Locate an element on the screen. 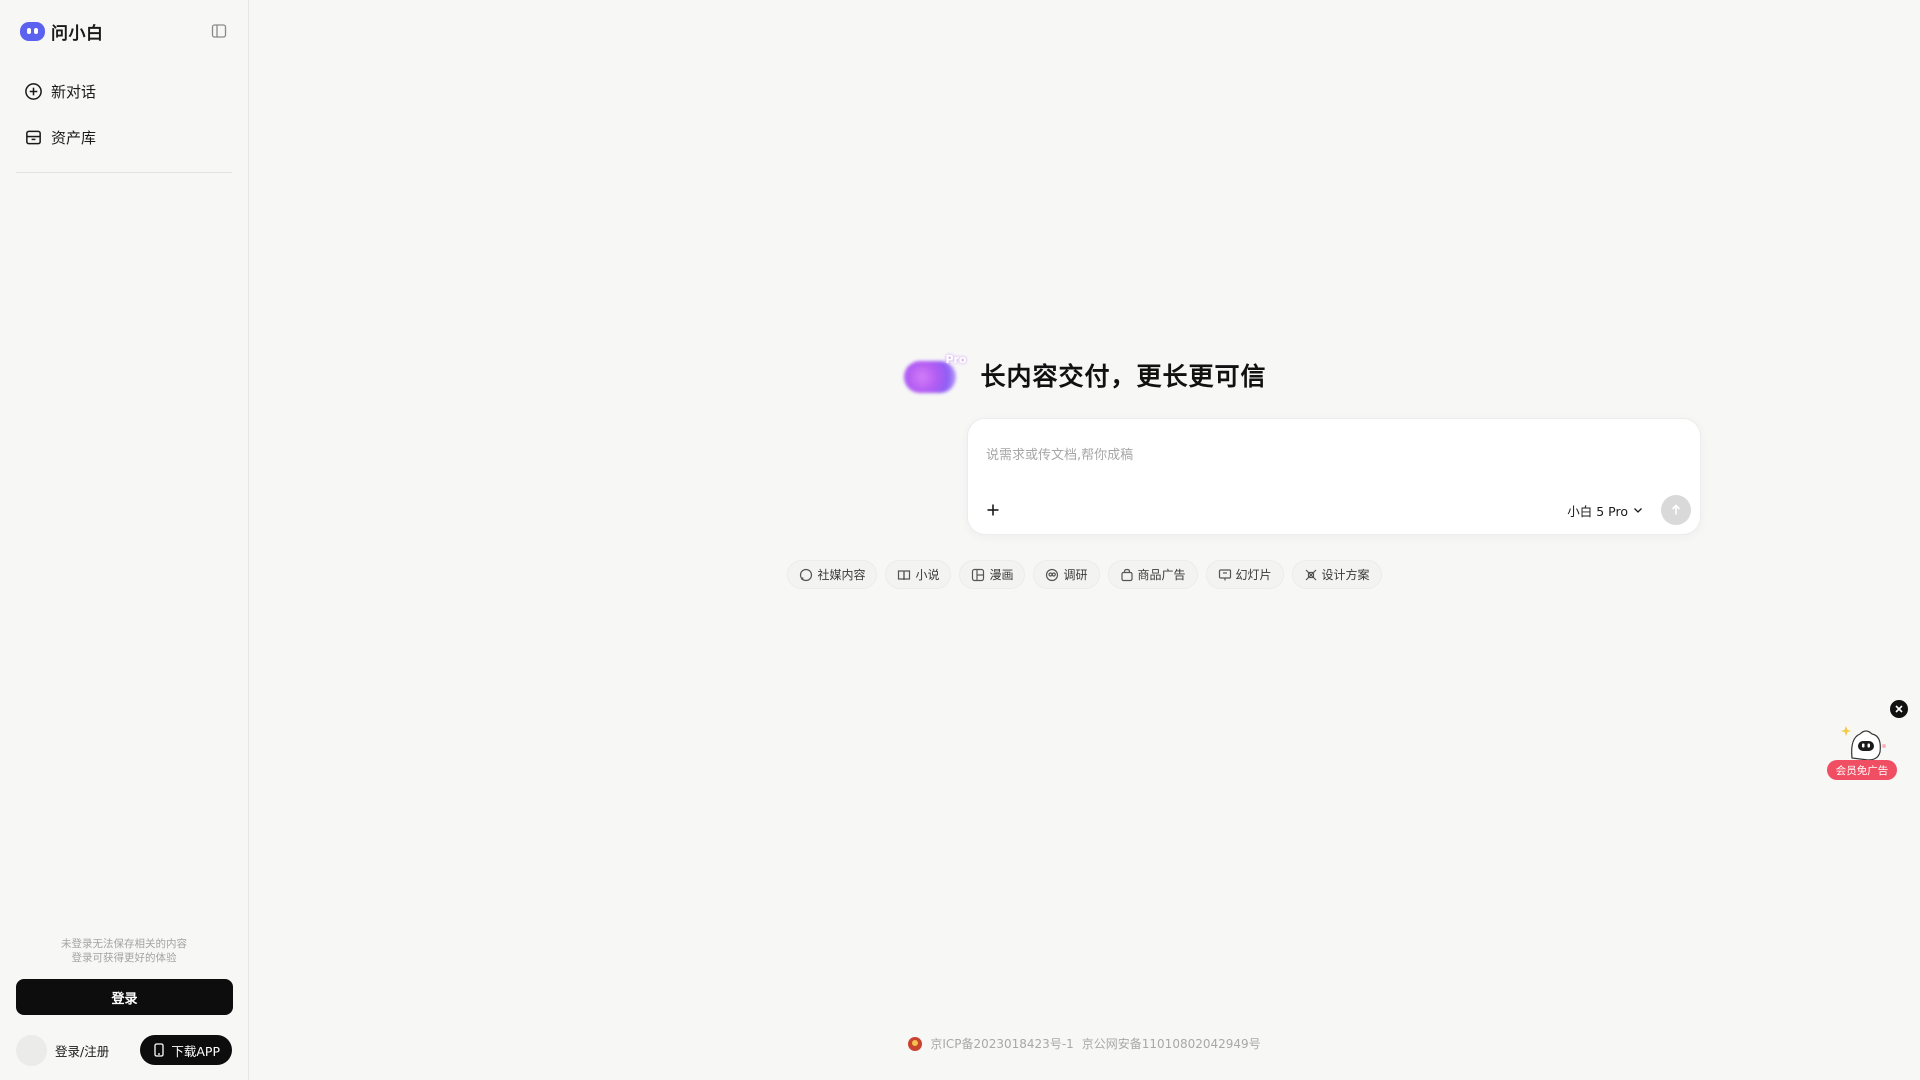 The width and height of the screenshot is (1920, 1080). plus-icon is located at coordinates (993, 510).